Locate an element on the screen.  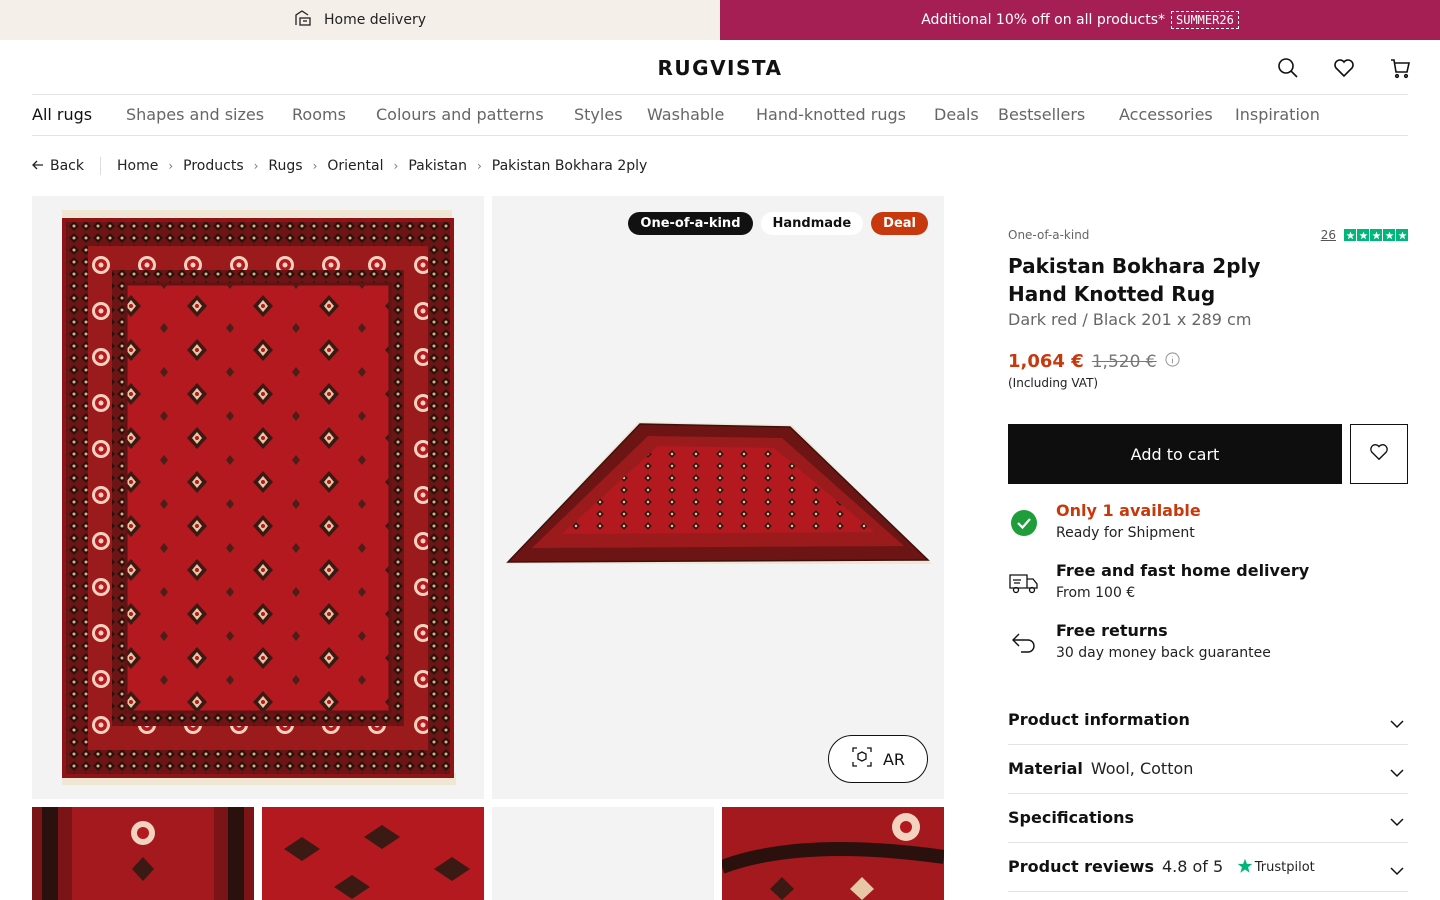
ar-label: AR is located at coordinates (894, 759).